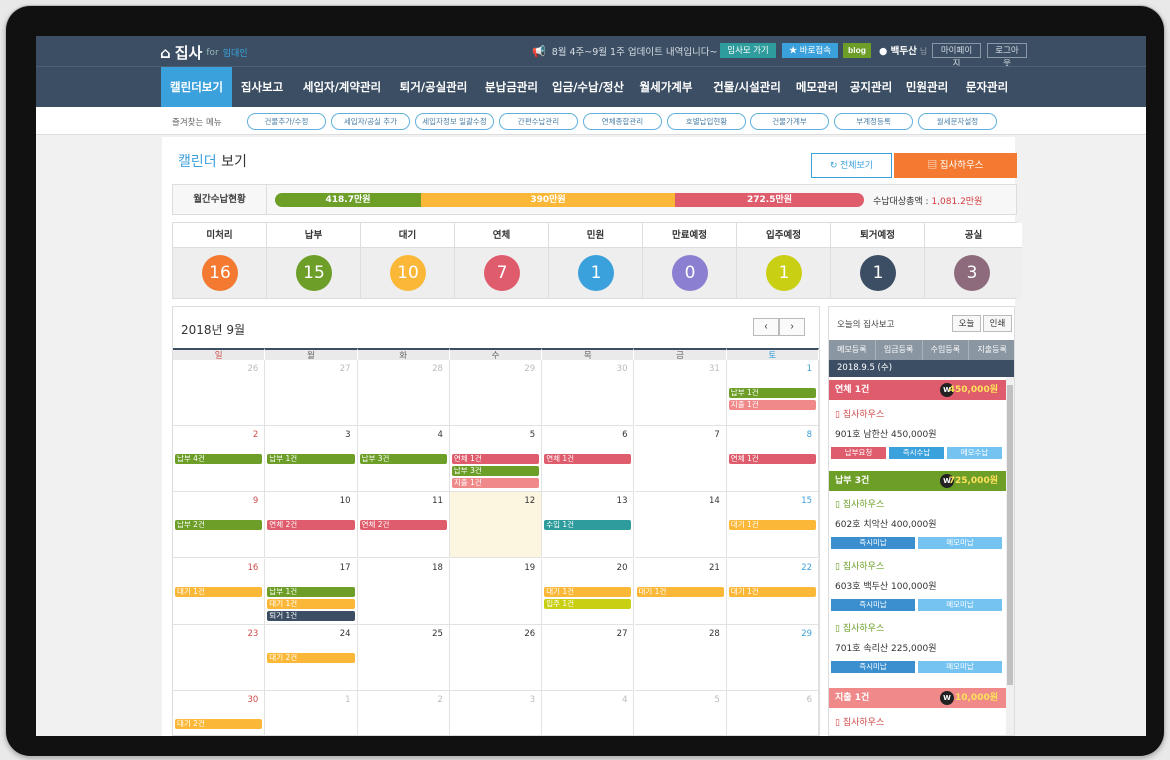  What do you see at coordinates (681, 713) in the screenshot?
I see `calendar-day: 5` at bounding box center [681, 713].